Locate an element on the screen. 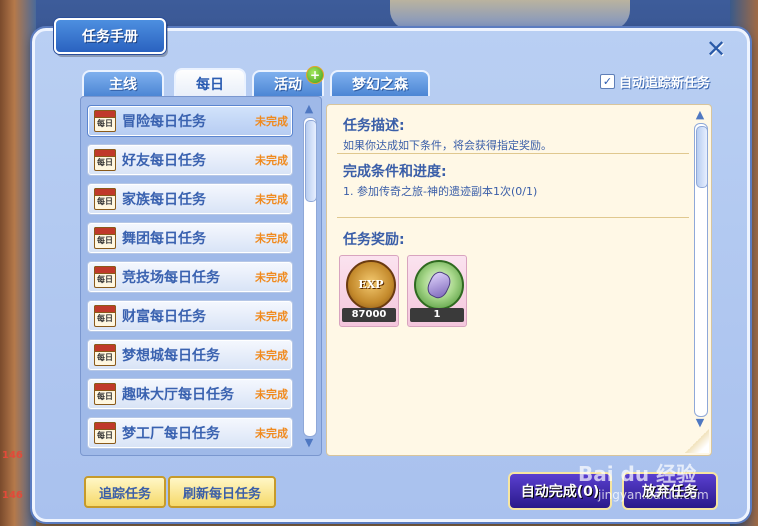  window-title: 任务手册 is located at coordinates (110, 36).